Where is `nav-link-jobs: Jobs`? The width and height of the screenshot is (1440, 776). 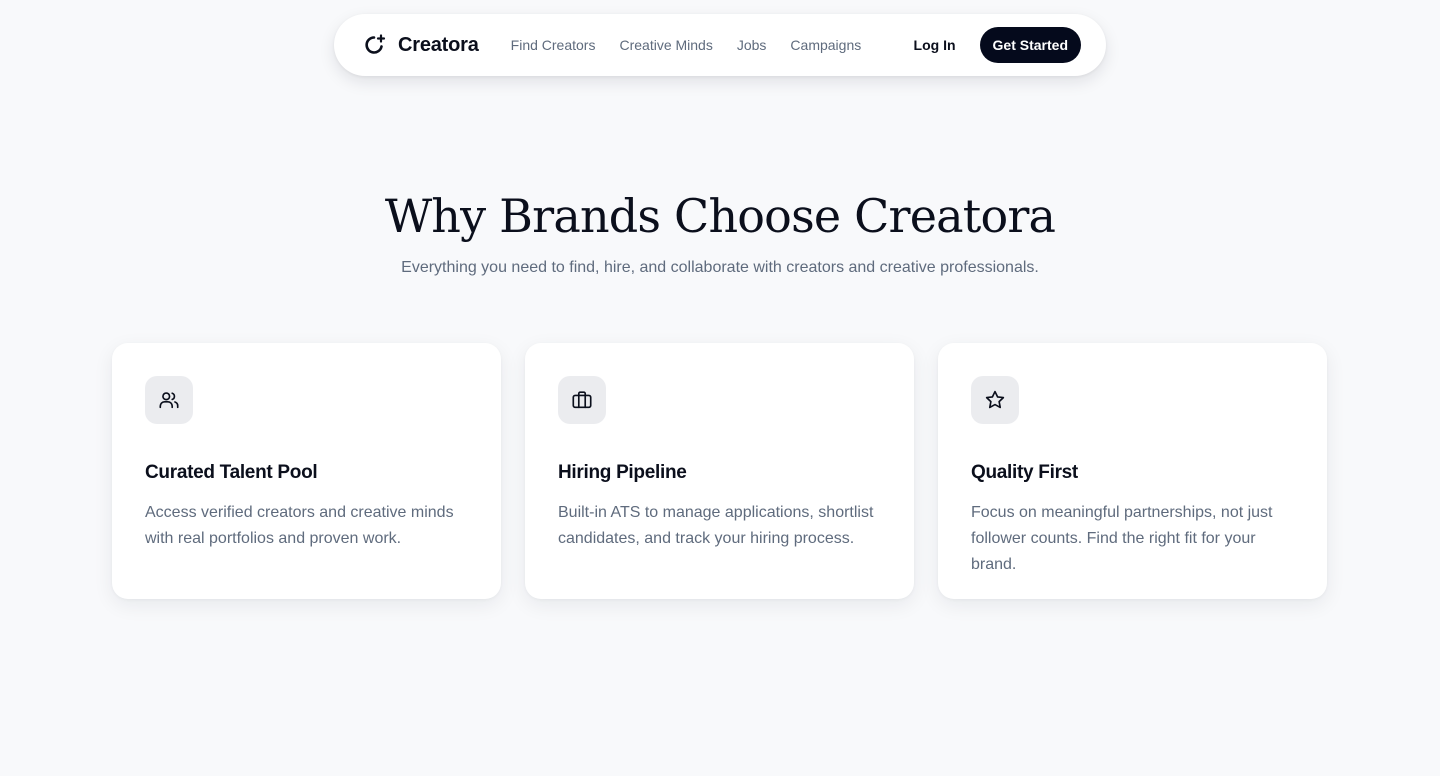
nav-link-jobs: Jobs is located at coordinates (752, 45).